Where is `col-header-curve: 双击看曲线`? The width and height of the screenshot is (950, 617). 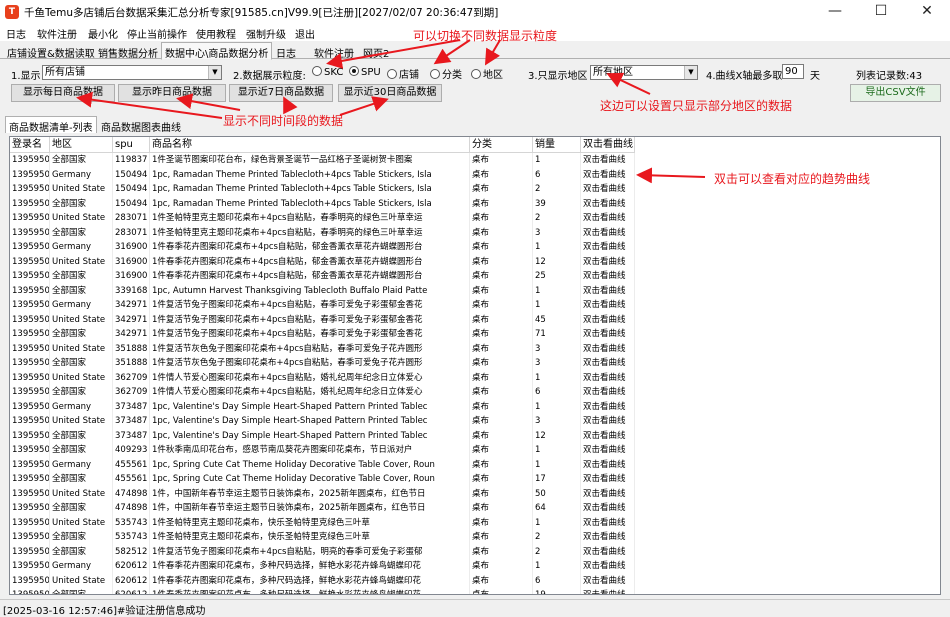
col-header-curve: 双击看曲线 is located at coordinates (608, 145).